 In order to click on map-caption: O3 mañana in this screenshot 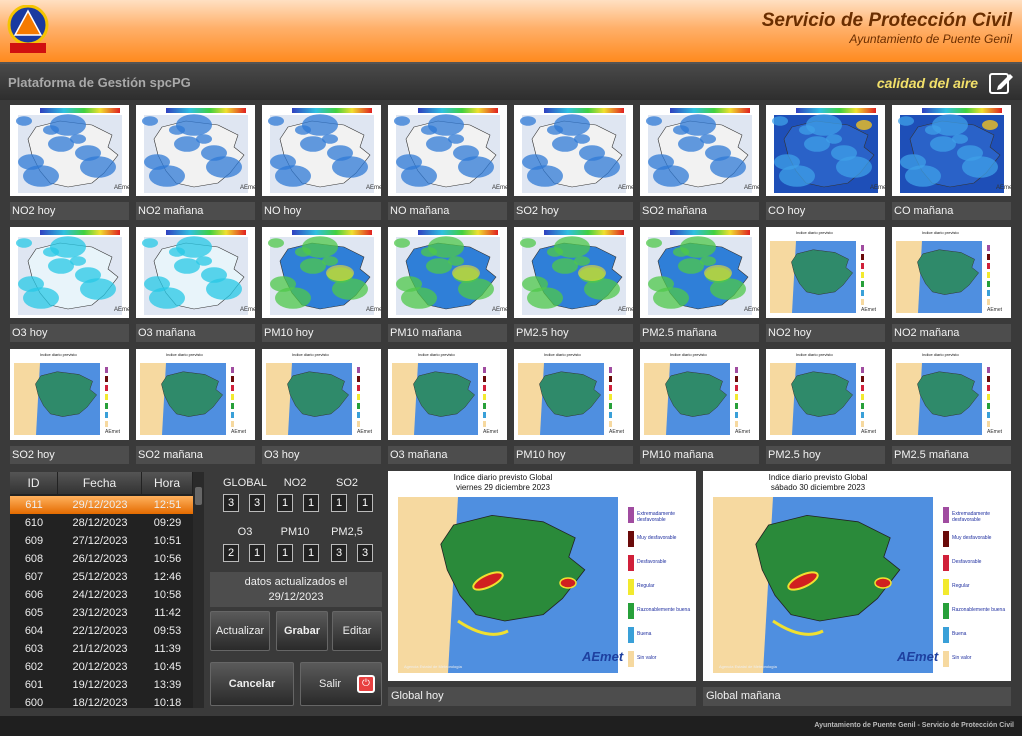, I will do `click(447, 455)`.